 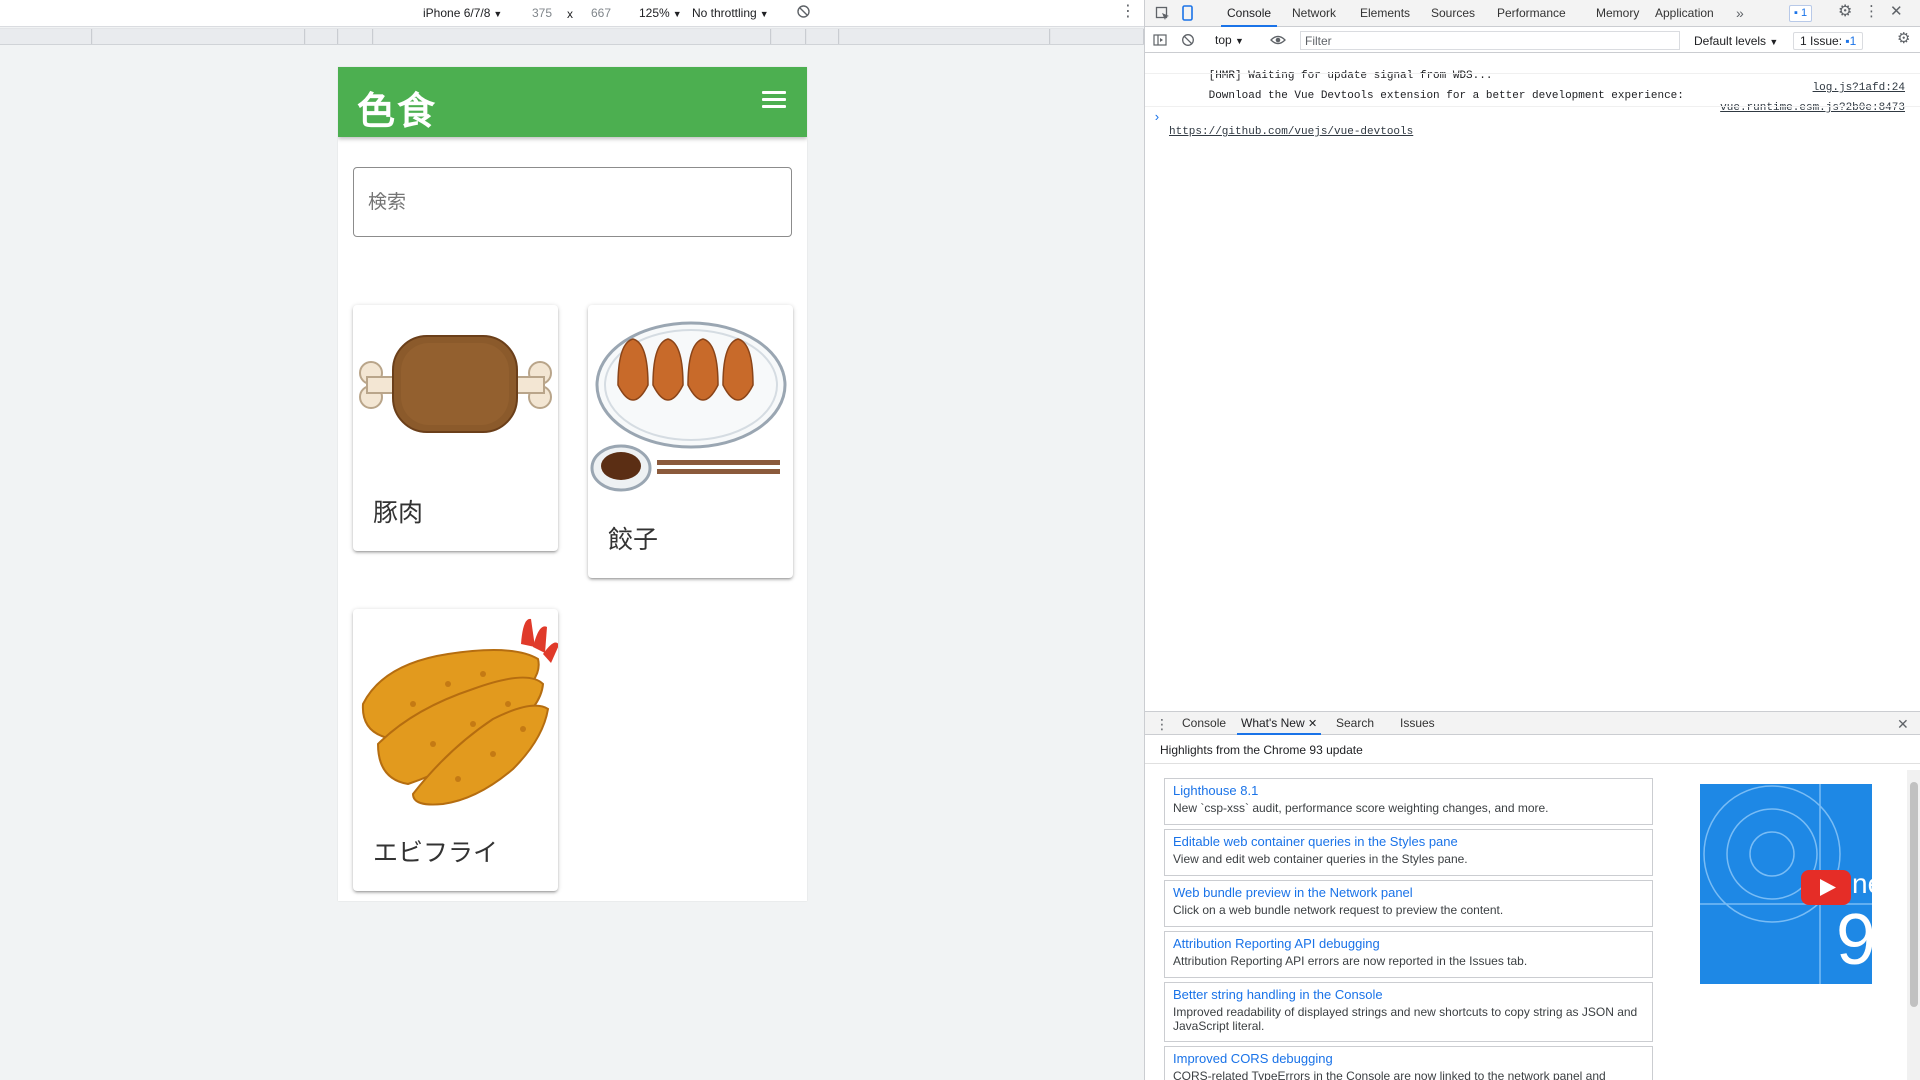 I want to click on food-card-pork: 豚肉, so click(x=455, y=428).